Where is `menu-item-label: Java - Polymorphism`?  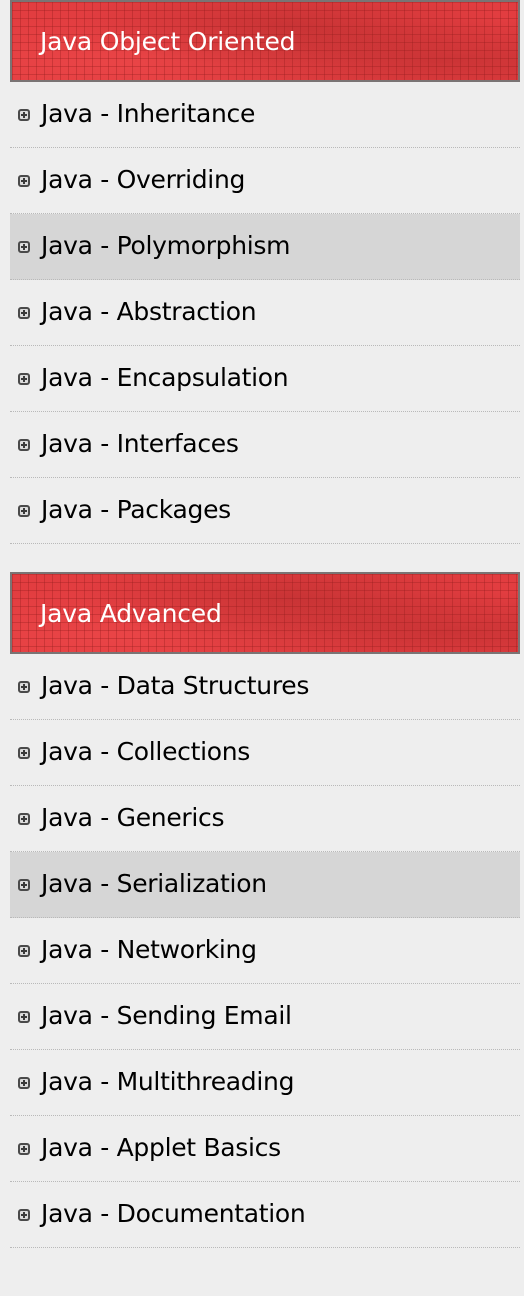 menu-item-label: Java - Polymorphism is located at coordinates (166, 246).